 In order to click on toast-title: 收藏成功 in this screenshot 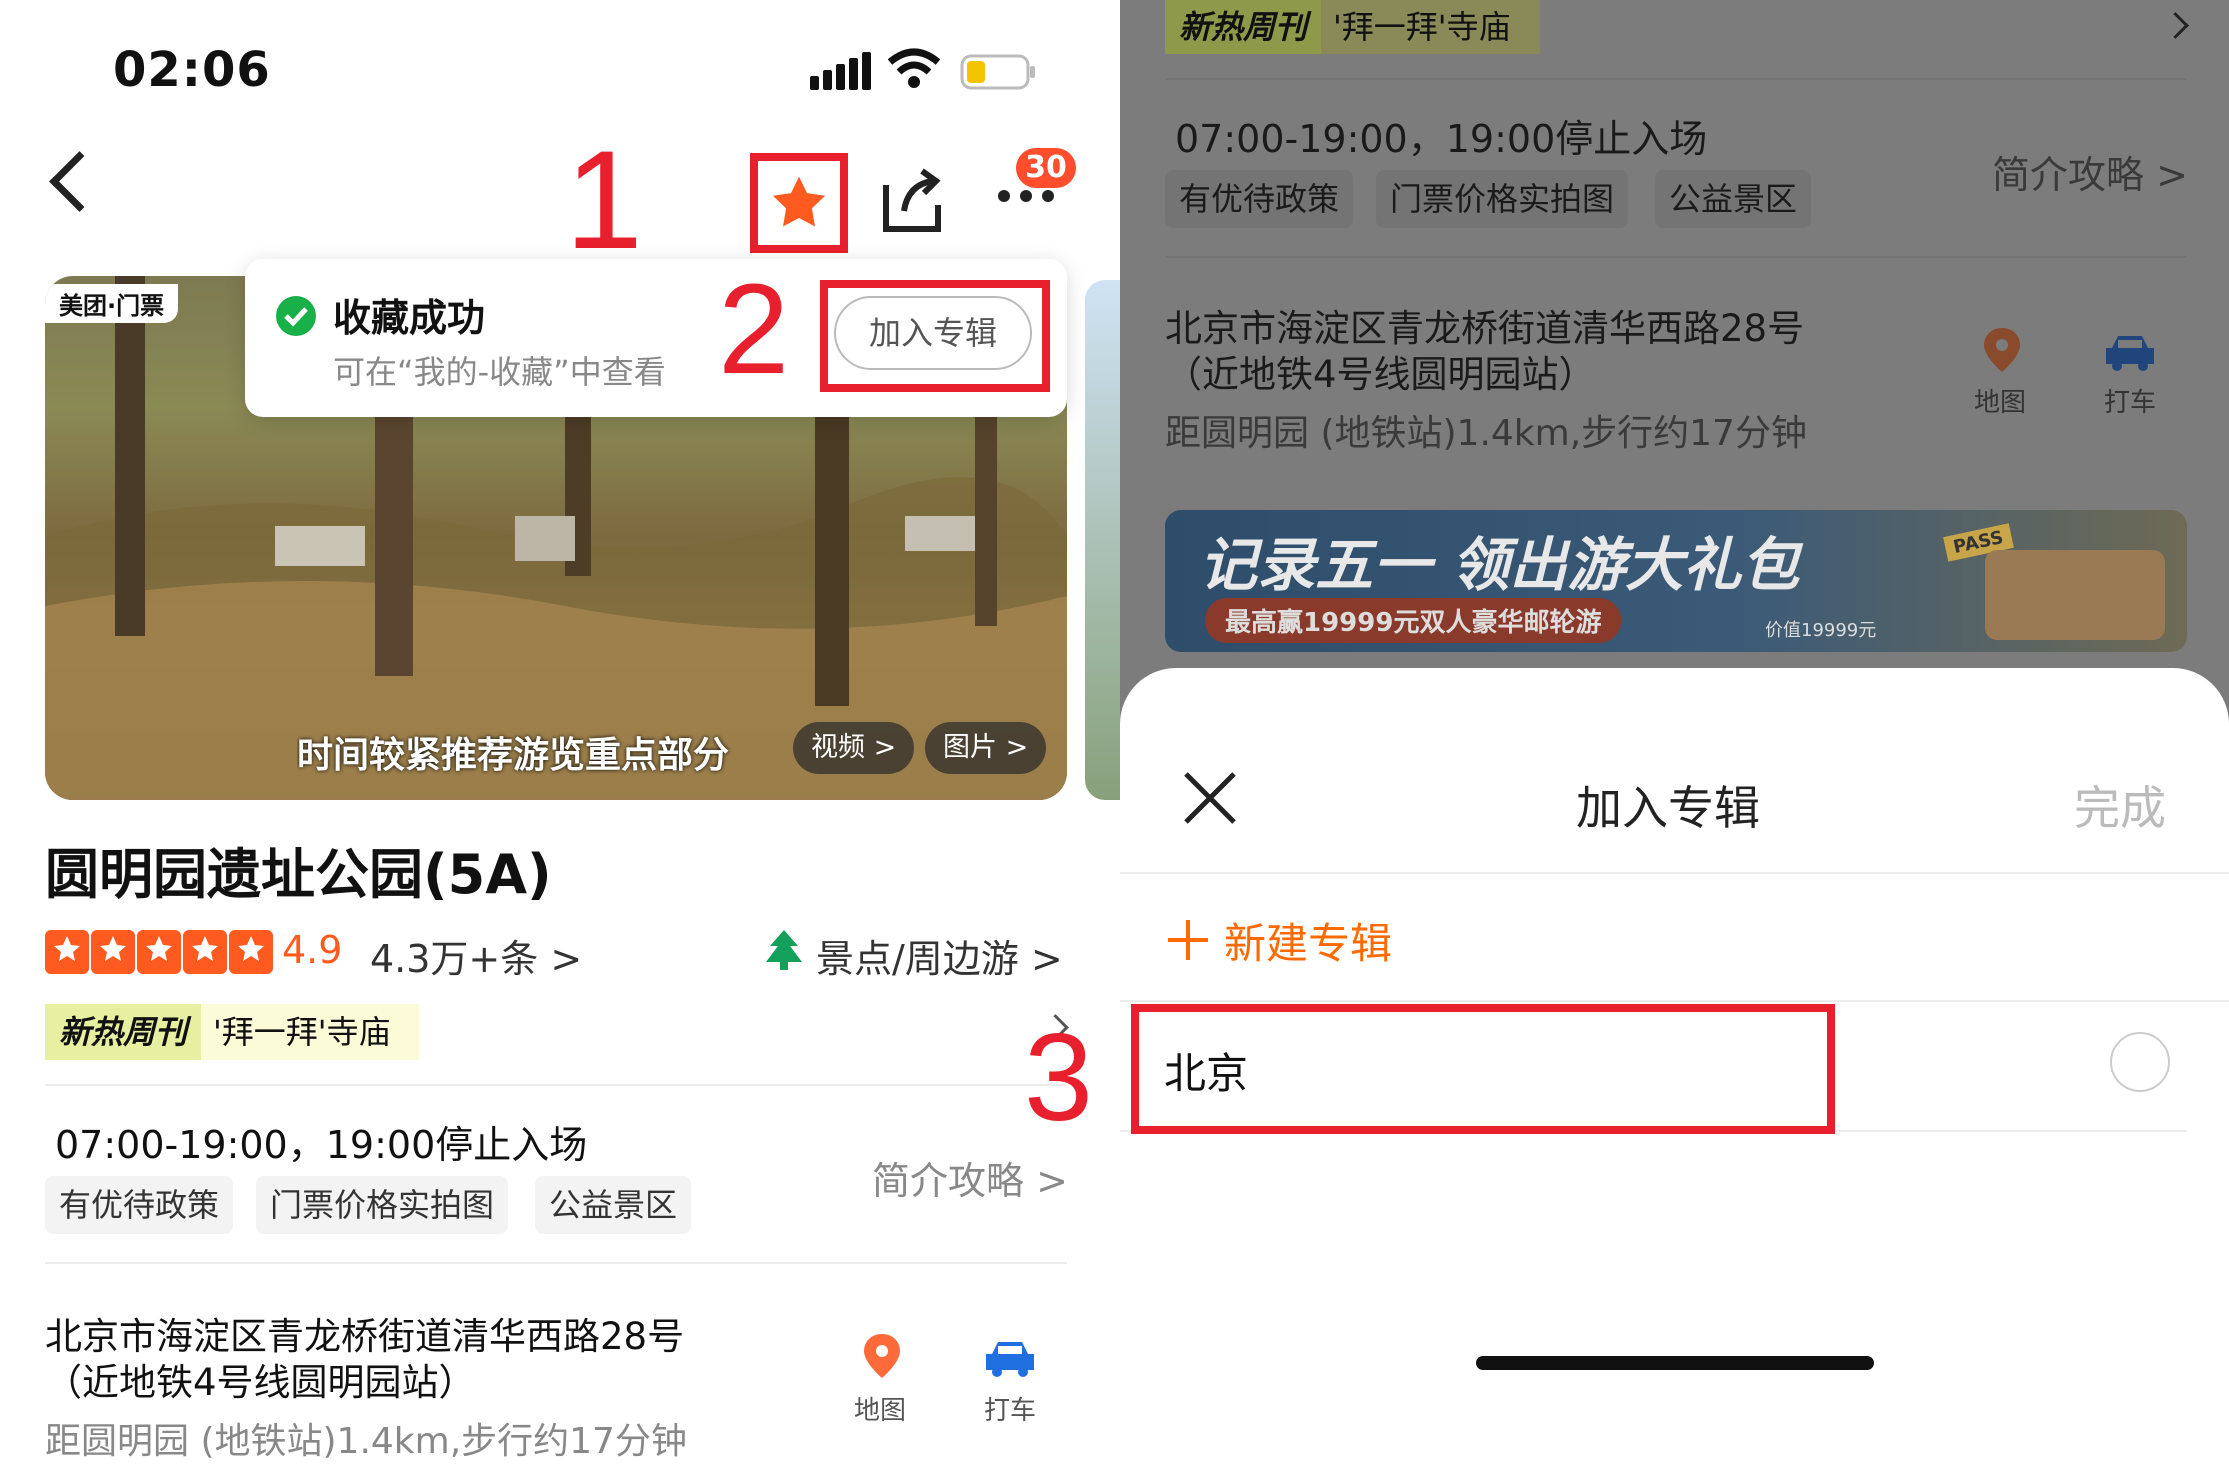, I will do `click(409, 318)`.